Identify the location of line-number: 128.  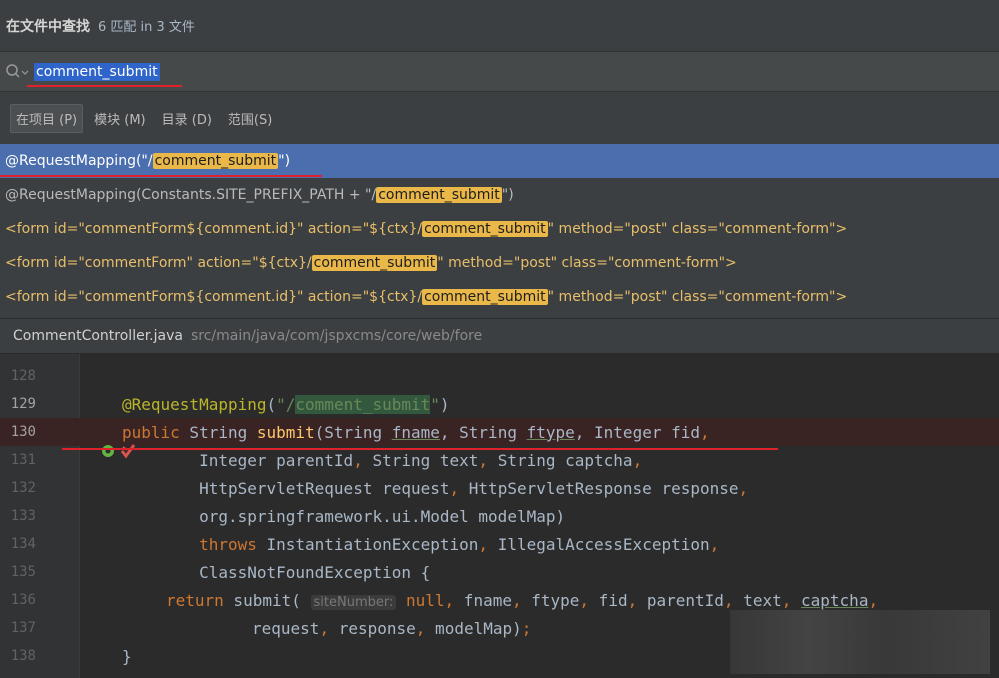
(23, 376).